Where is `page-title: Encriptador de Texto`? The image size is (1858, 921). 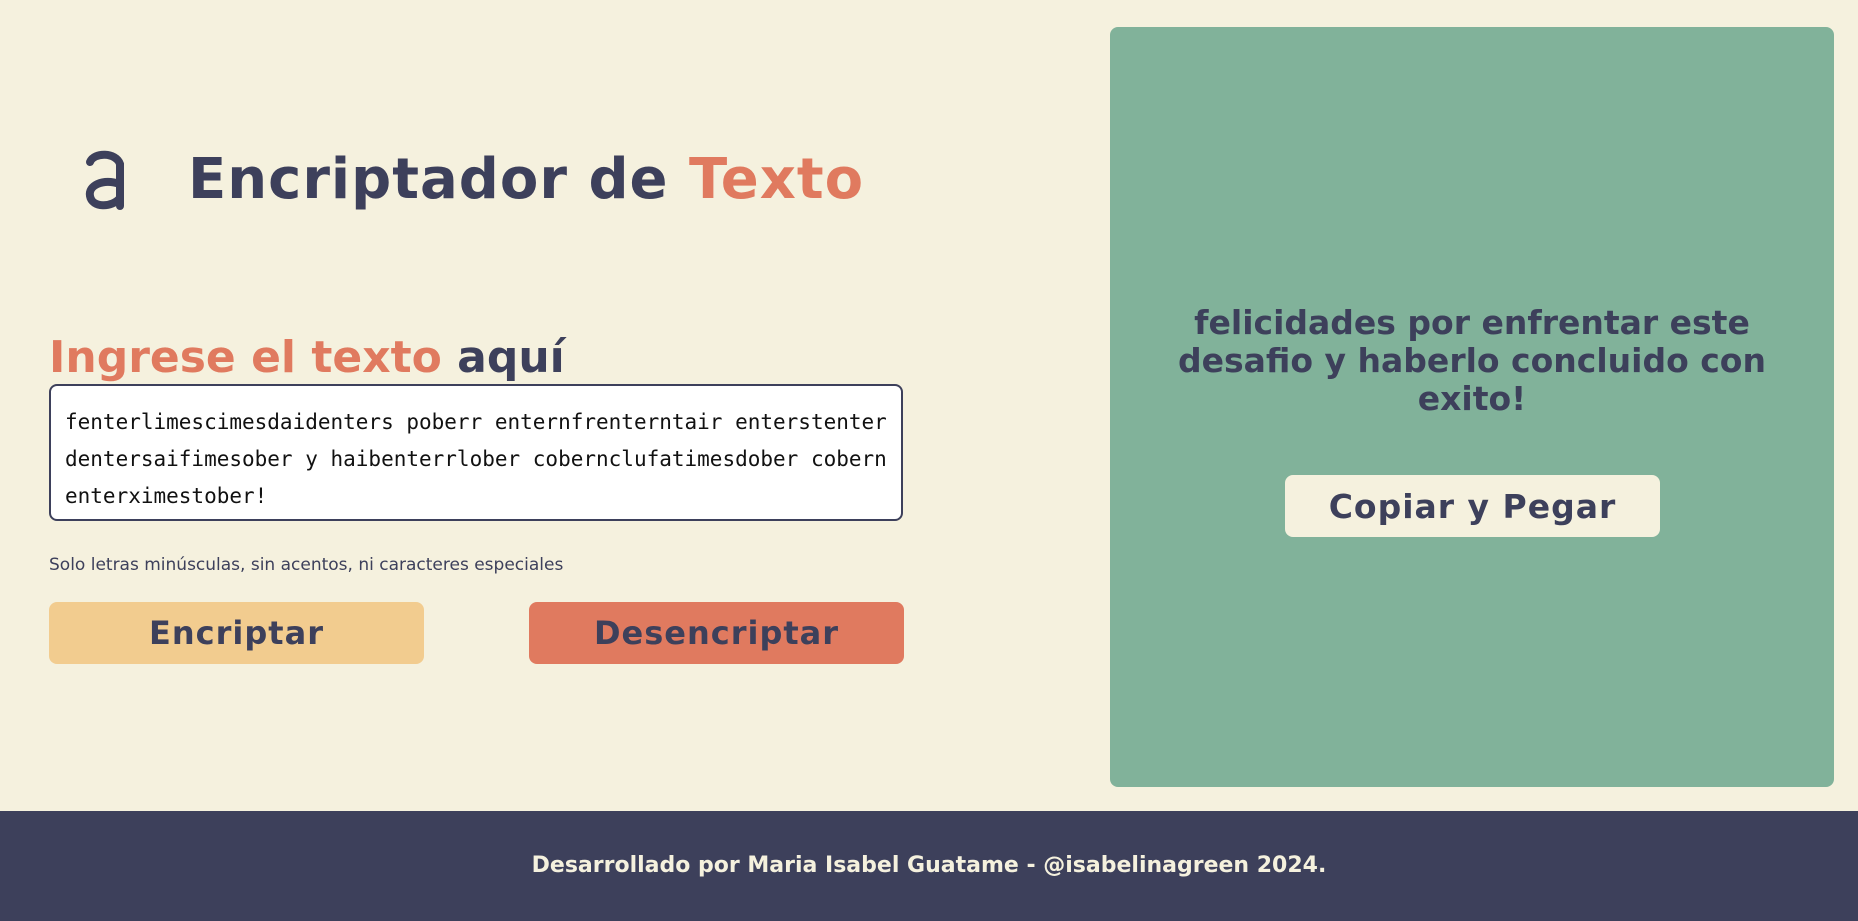
page-title: Encriptador de Texto is located at coordinates (526, 180).